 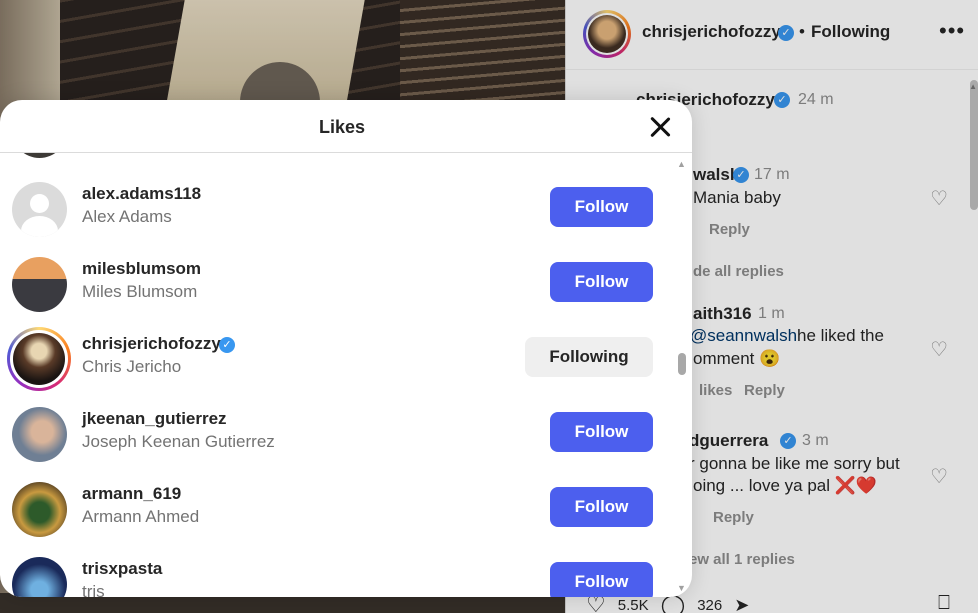 I want to click on dialog-header: Likes, so click(x=346, y=126).